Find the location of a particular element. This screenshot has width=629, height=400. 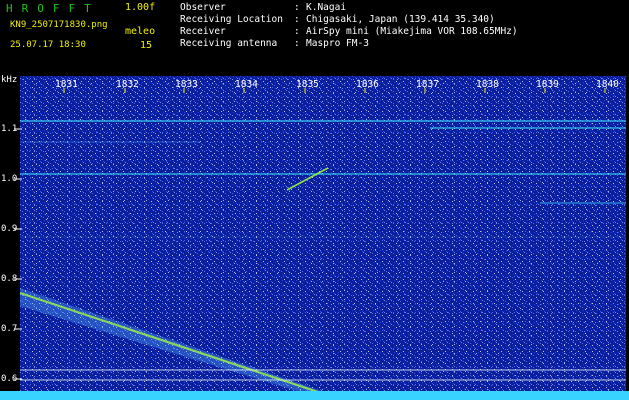

y-tick-label: 0.8 is located at coordinates (9, 279).